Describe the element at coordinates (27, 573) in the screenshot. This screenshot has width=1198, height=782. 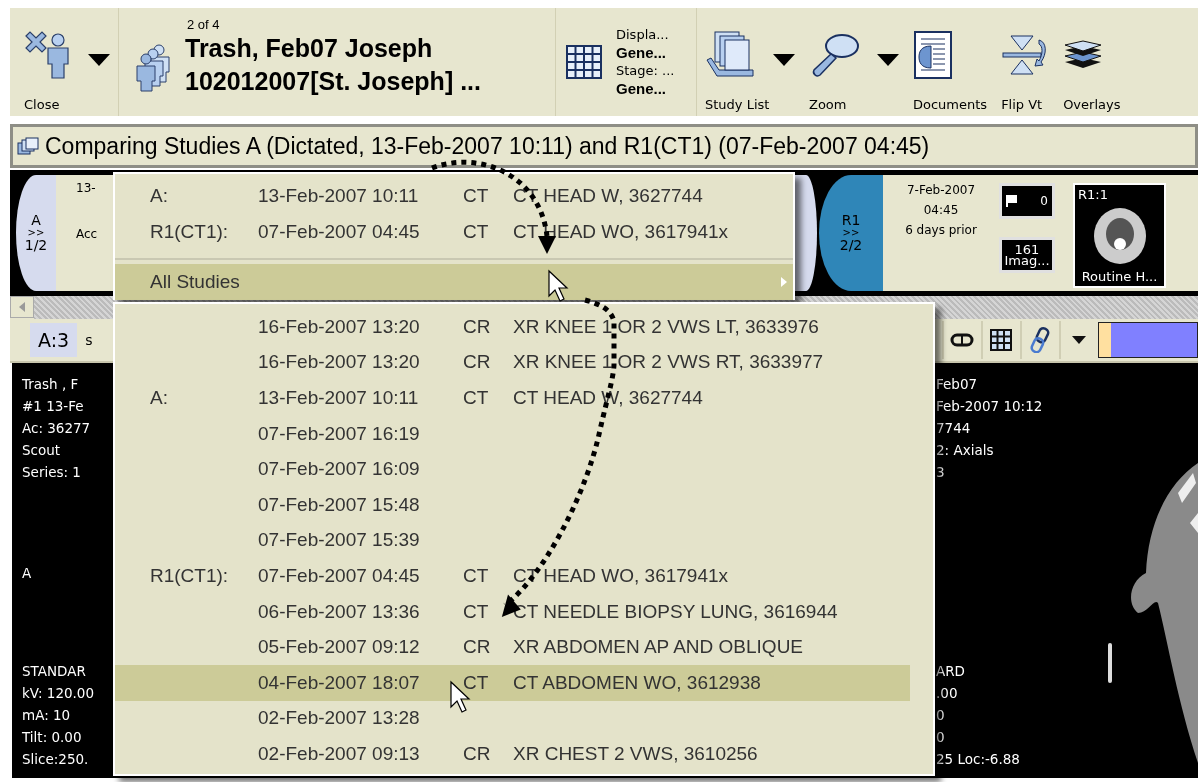
I see `orientation-marker: A` at that location.